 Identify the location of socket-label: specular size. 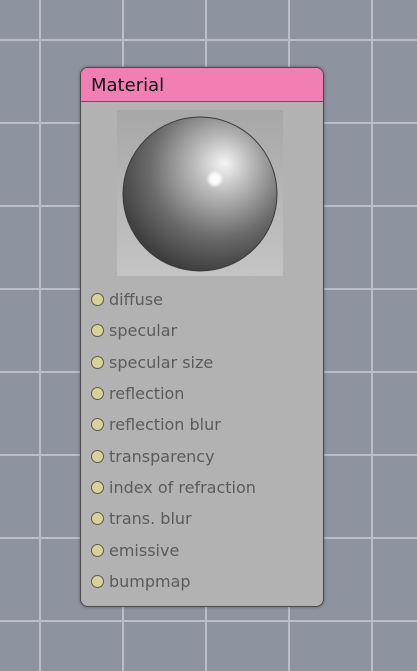
(161, 362).